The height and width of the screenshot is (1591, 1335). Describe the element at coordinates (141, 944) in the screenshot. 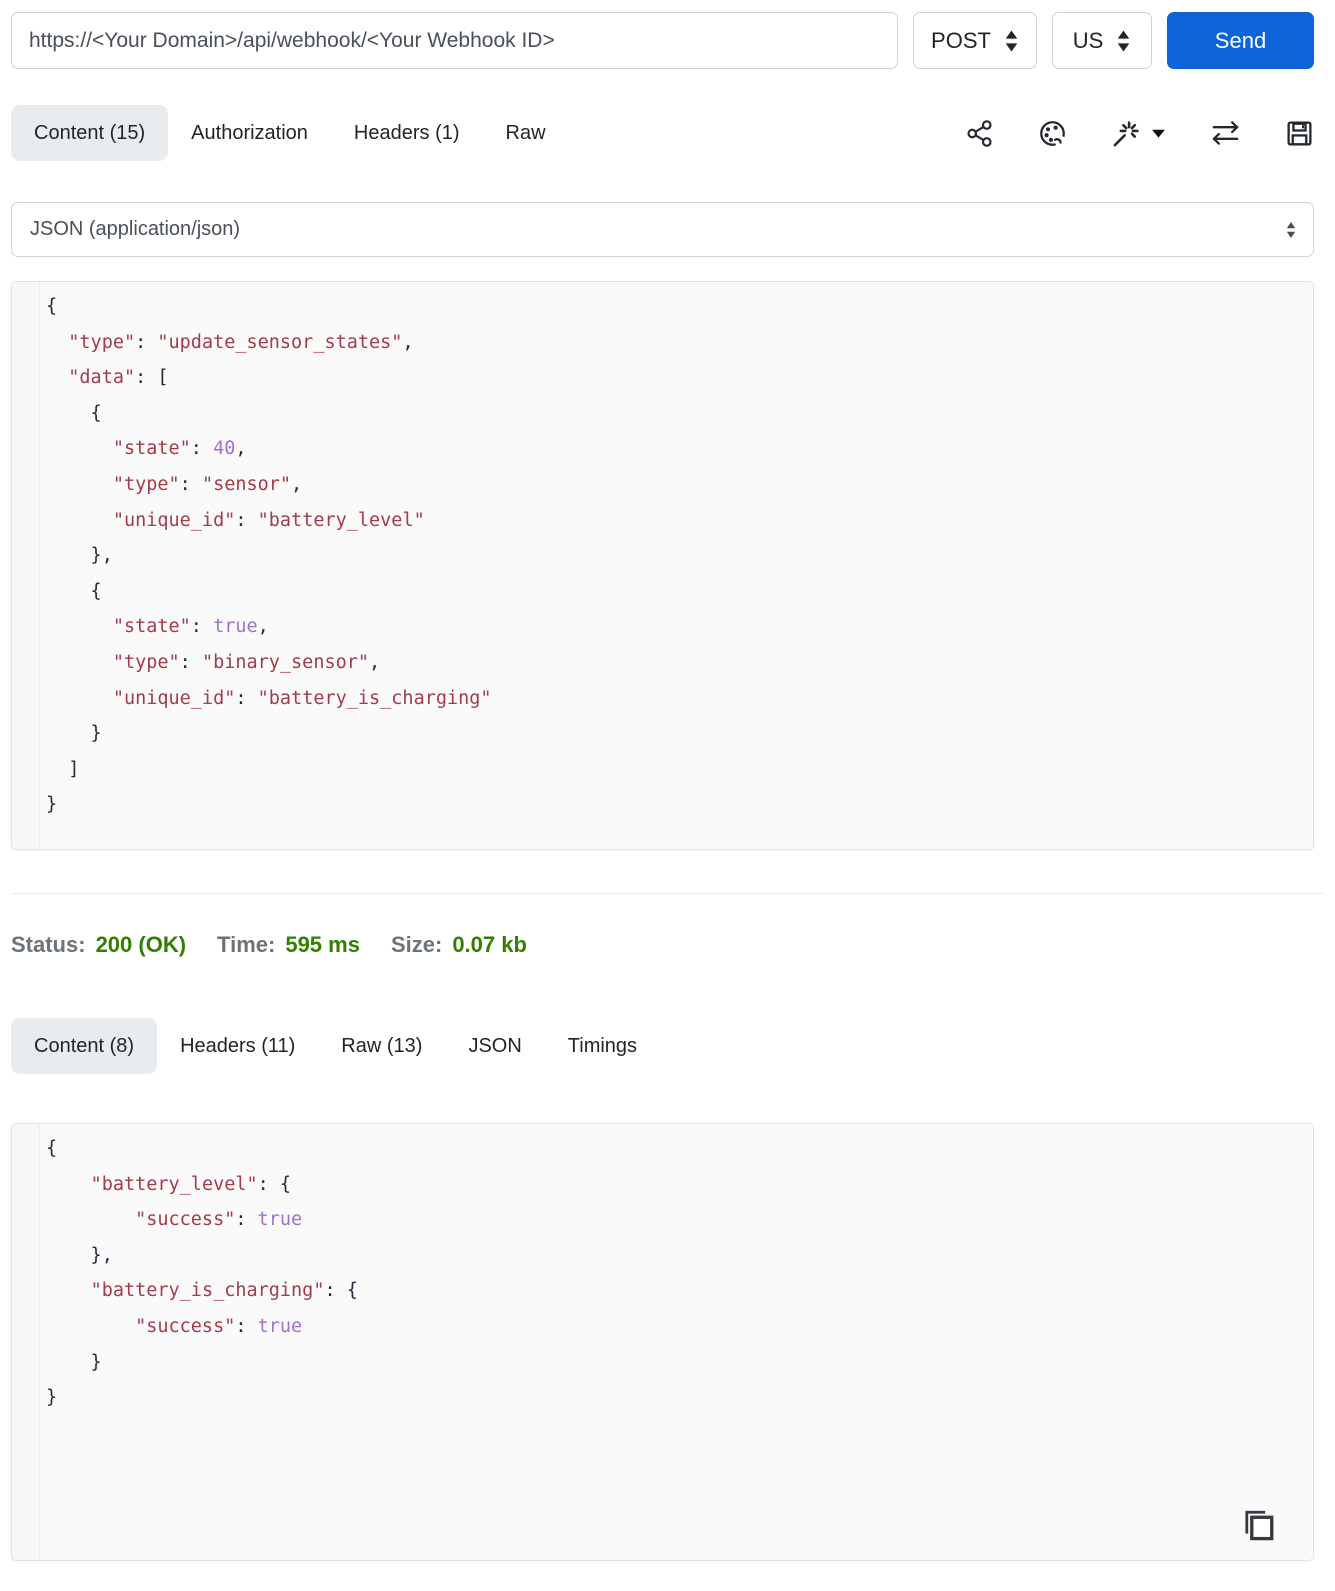

I see `status-value: 200 (OK)` at that location.